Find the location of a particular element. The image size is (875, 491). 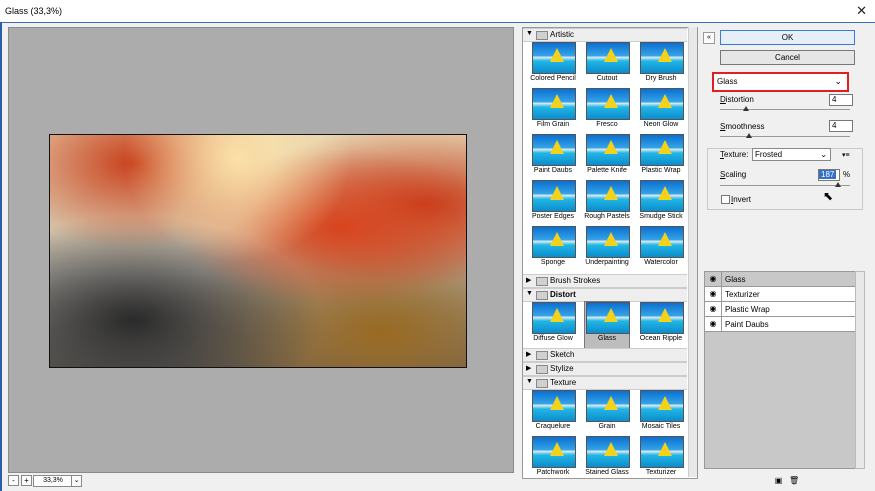

category-stylize: ▶ Stylize is located at coordinates (605, 369).